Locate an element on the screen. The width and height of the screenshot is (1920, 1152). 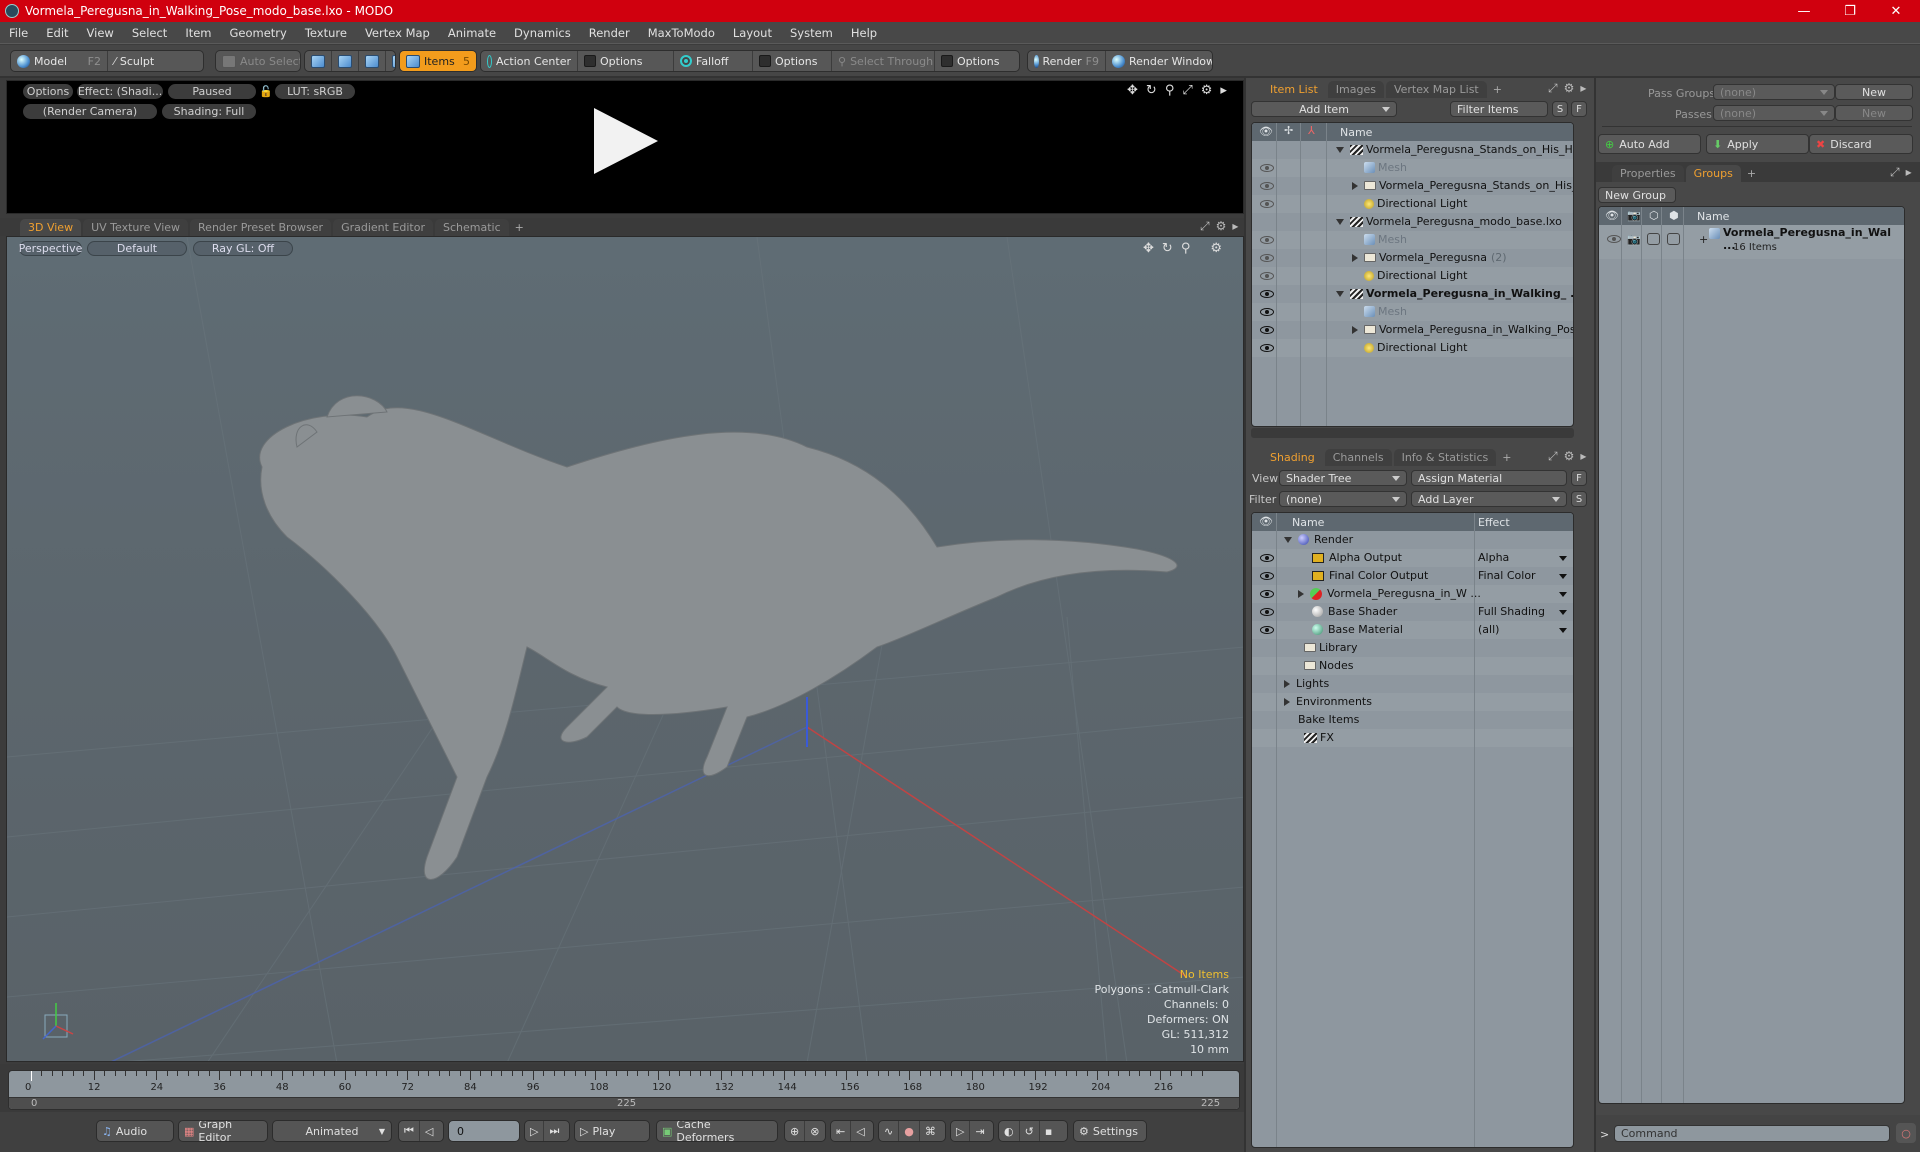
frame-input: 0 is located at coordinates (484, 1131).